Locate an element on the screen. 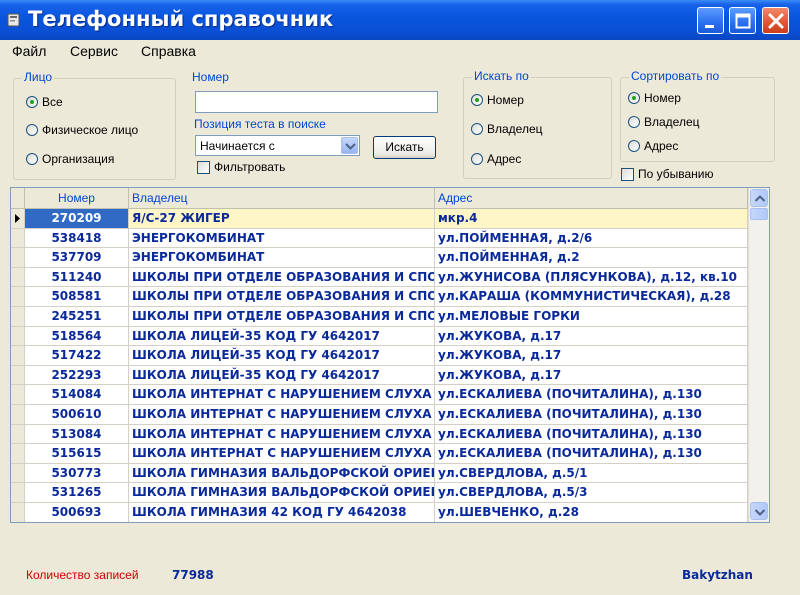  cell-address: ул.ШЕВЧЕНКО, д.28 is located at coordinates (591, 512).